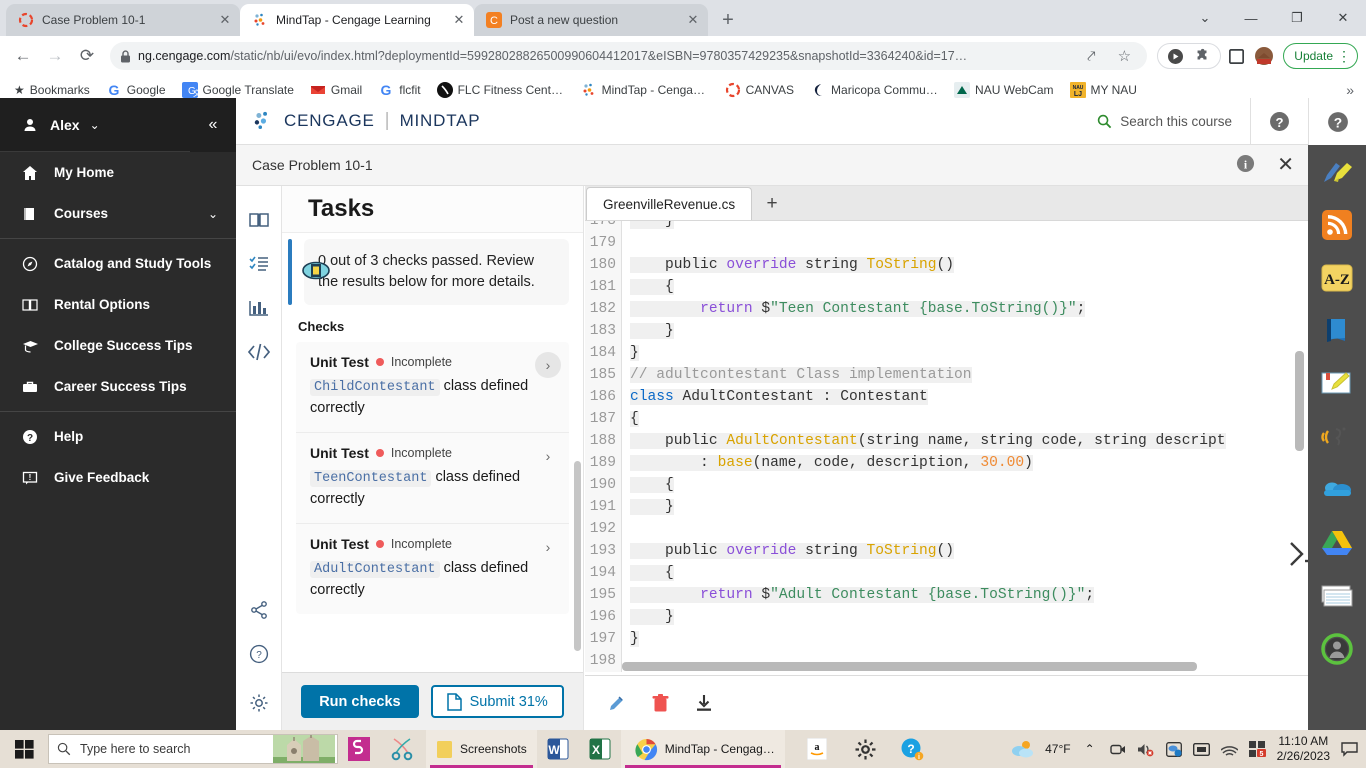 This screenshot has width=1366, height=768. Describe the element at coordinates (1337, 436) in the screenshot. I see `tool-read-aloud` at that location.